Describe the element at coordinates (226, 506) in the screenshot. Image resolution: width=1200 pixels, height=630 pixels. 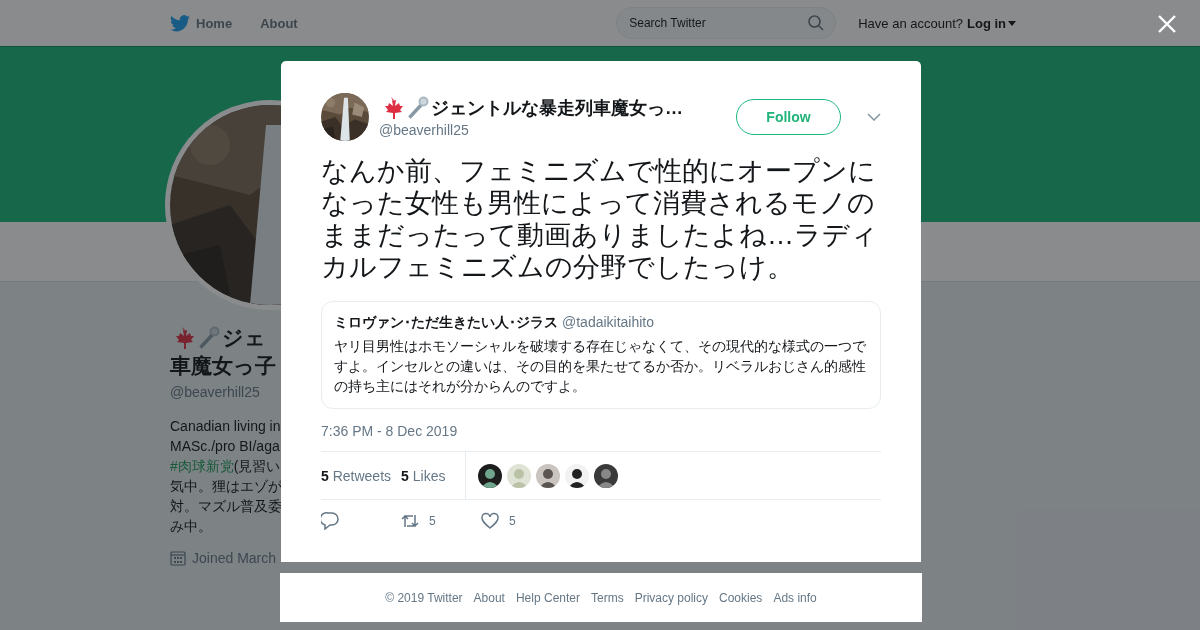
I see `bio-text: 対。マズル普及委` at that location.